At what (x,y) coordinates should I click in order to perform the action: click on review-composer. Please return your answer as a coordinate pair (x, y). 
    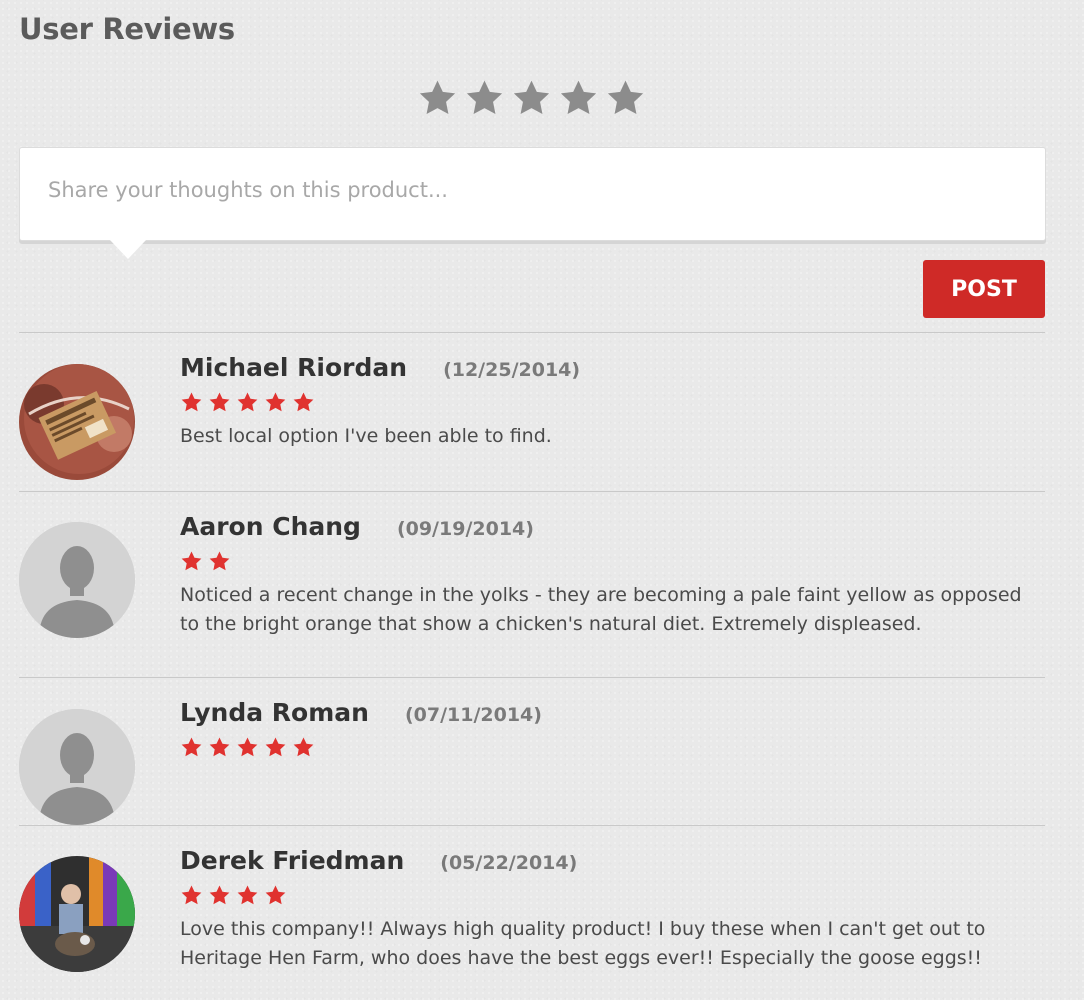
    Looking at the image, I should click on (532, 203).